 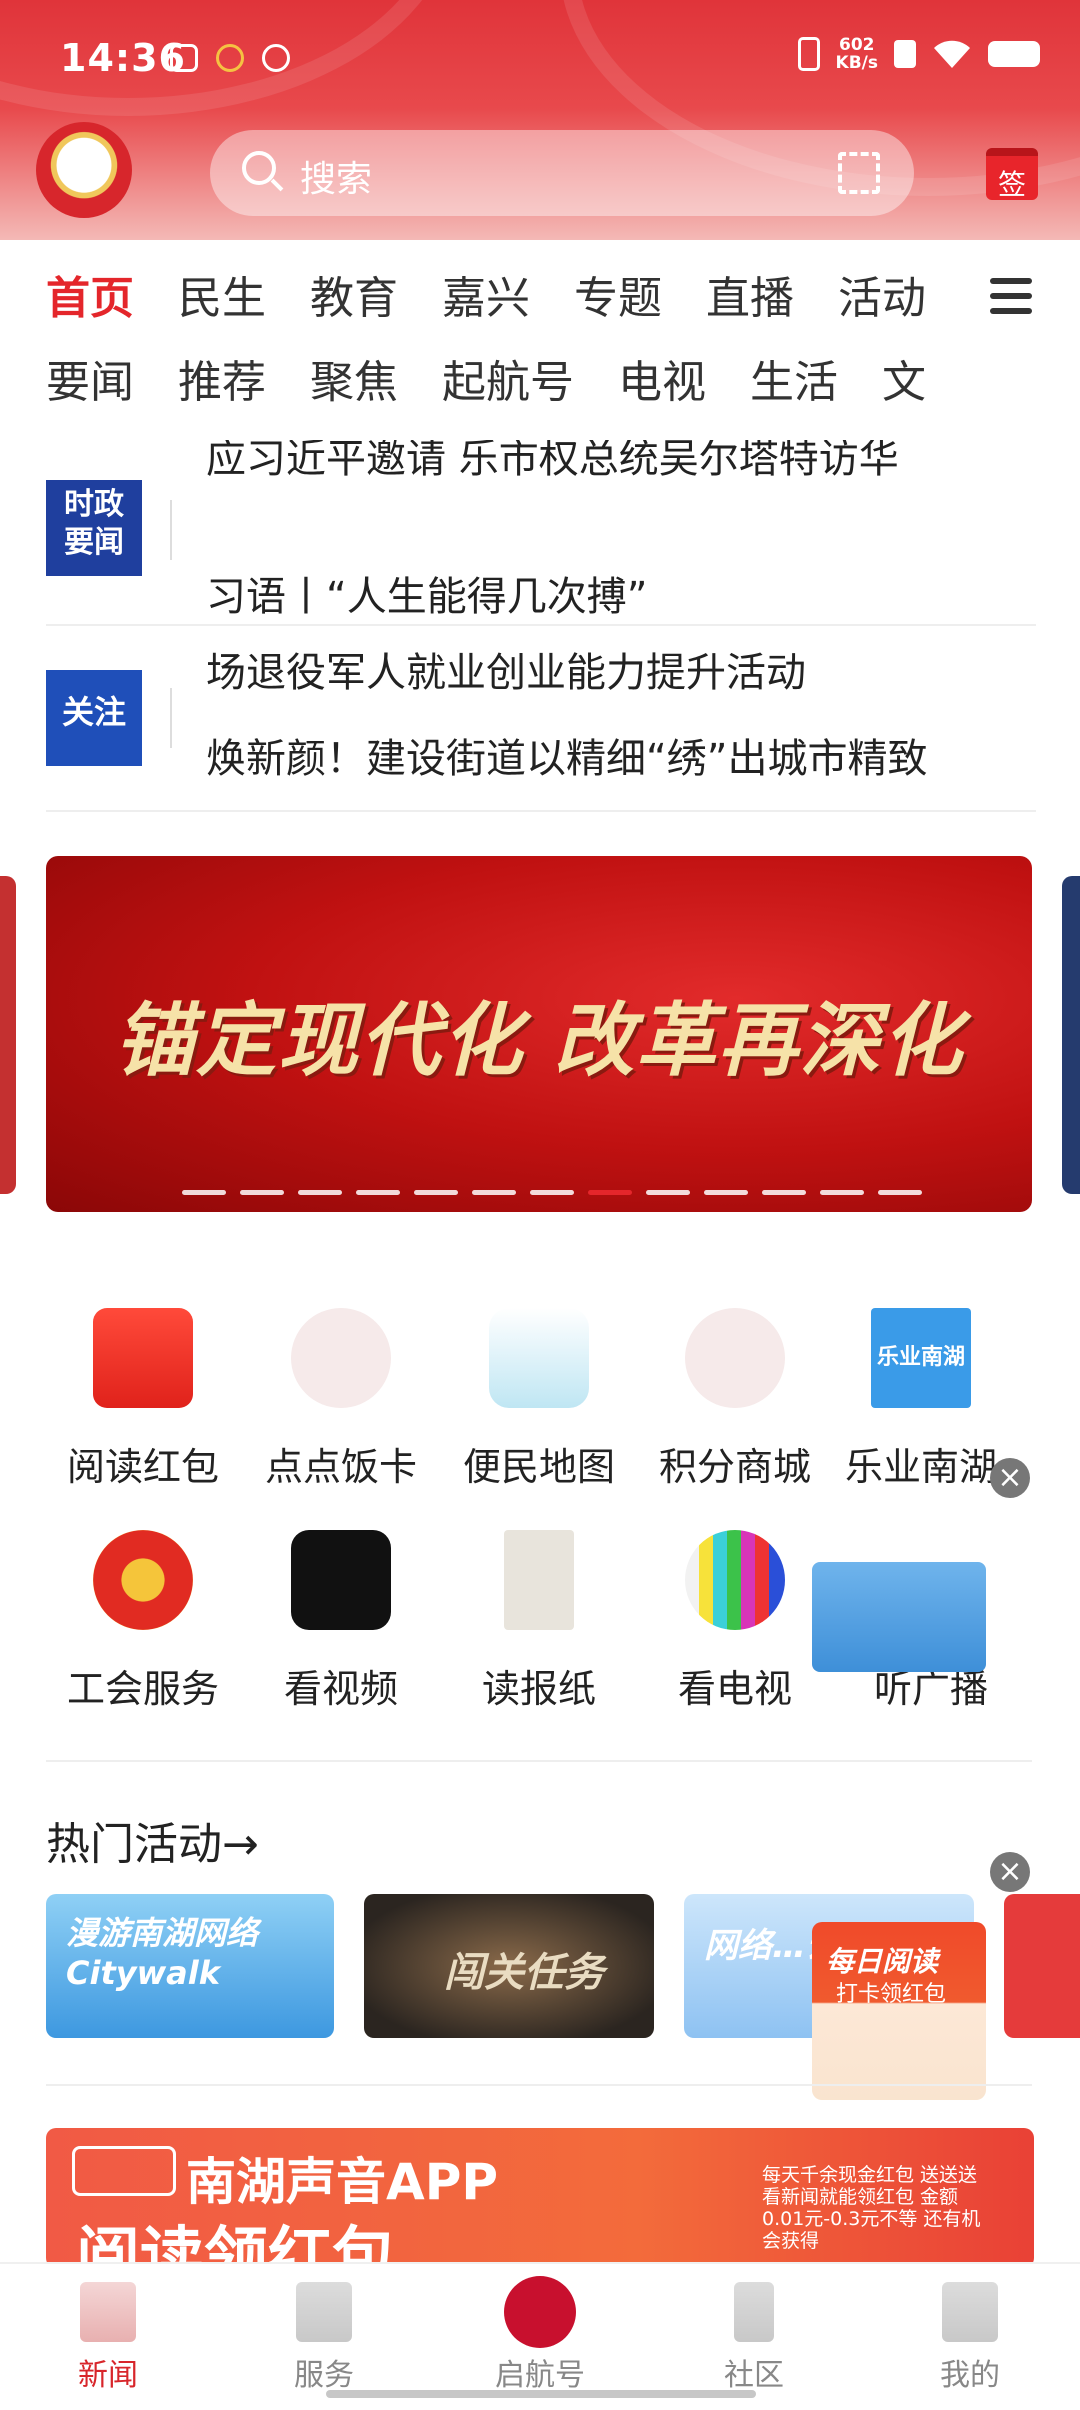 I want to click on nav-services: 服务, so click(x=324, y=2338).